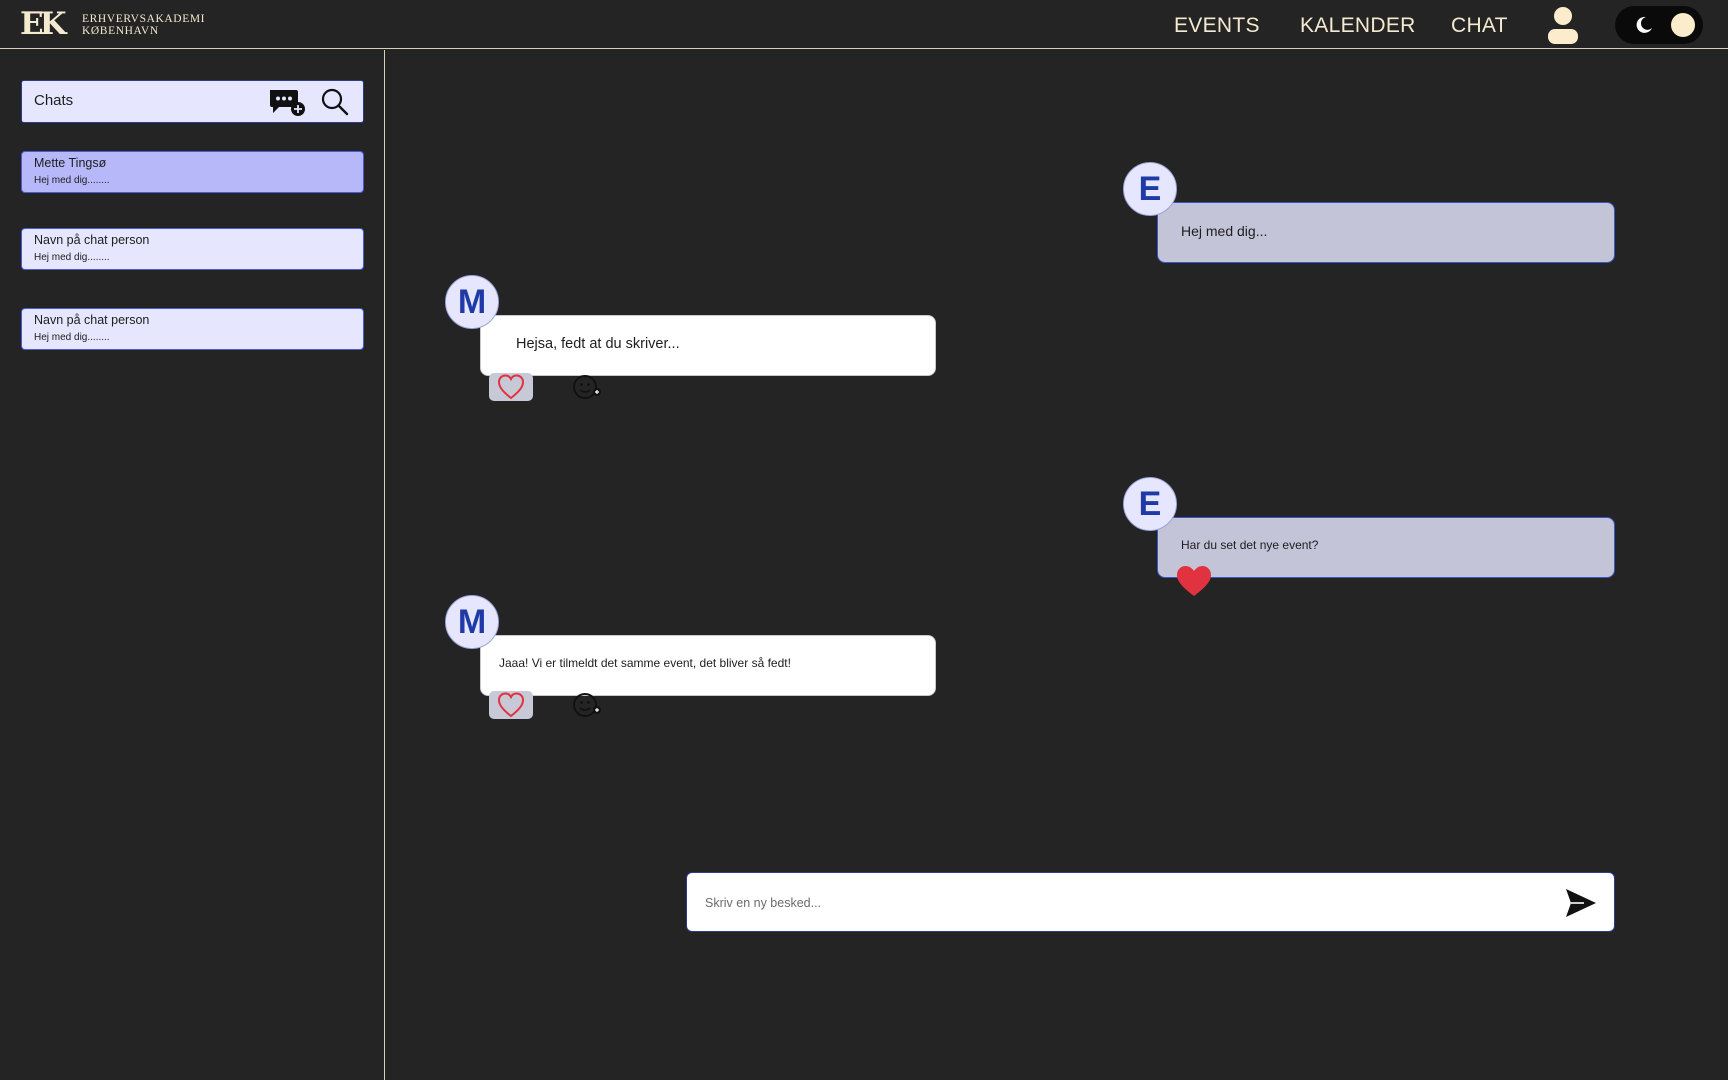  Describe the element at coordinates (1250, 545) in the screenshot. I see `message-text: Har du set det nye event?` at that location.